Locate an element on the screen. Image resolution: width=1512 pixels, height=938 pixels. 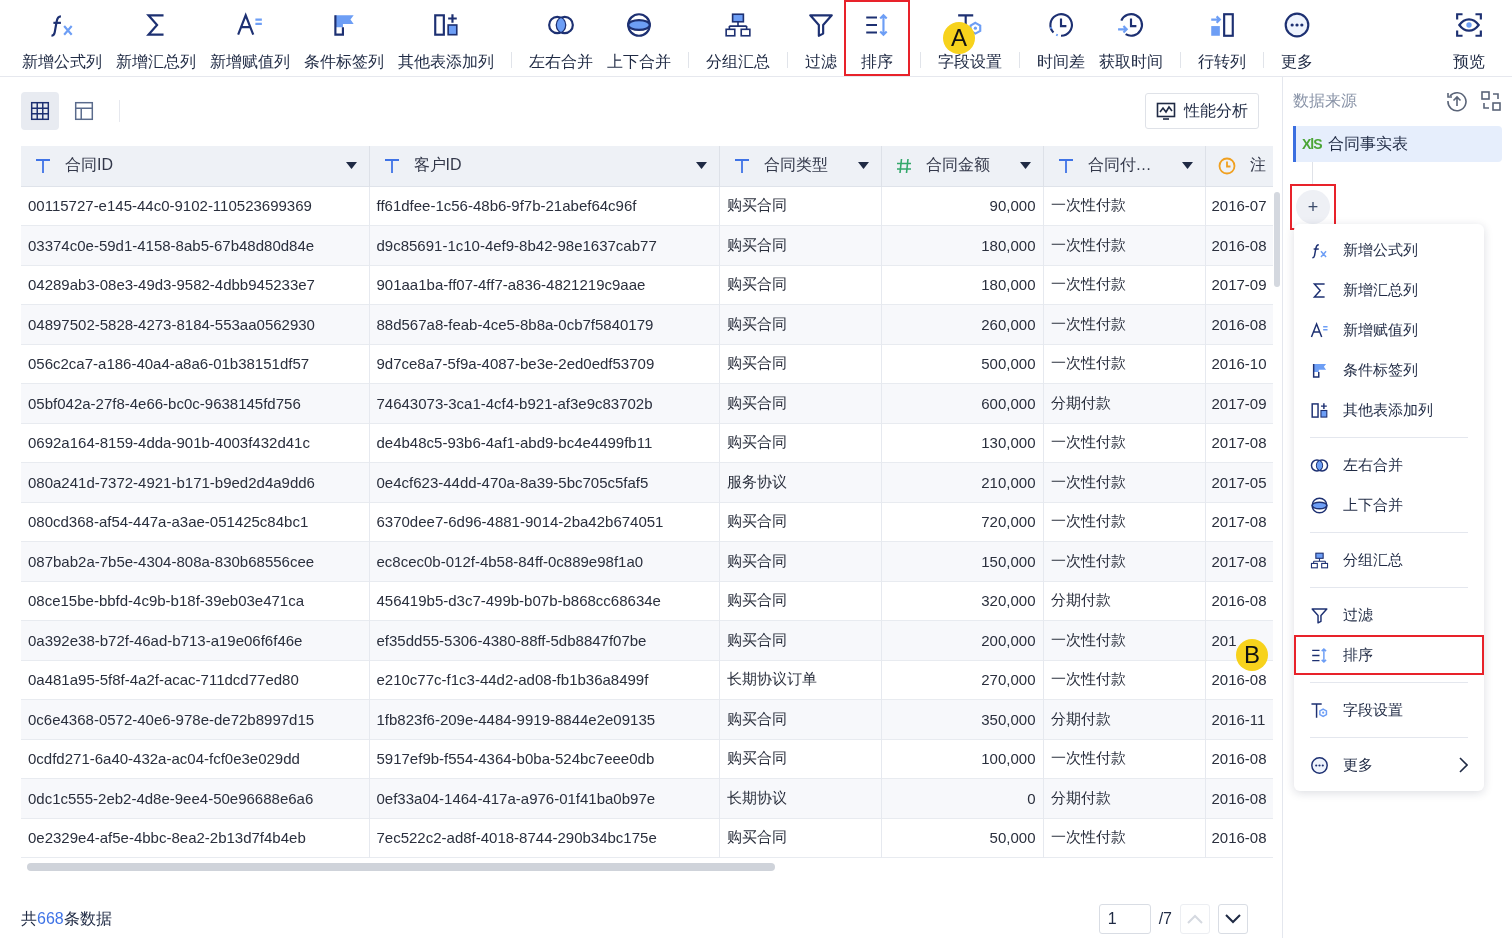
toolbar-button: 其他表添加列 is located at coordinates (446, 38).